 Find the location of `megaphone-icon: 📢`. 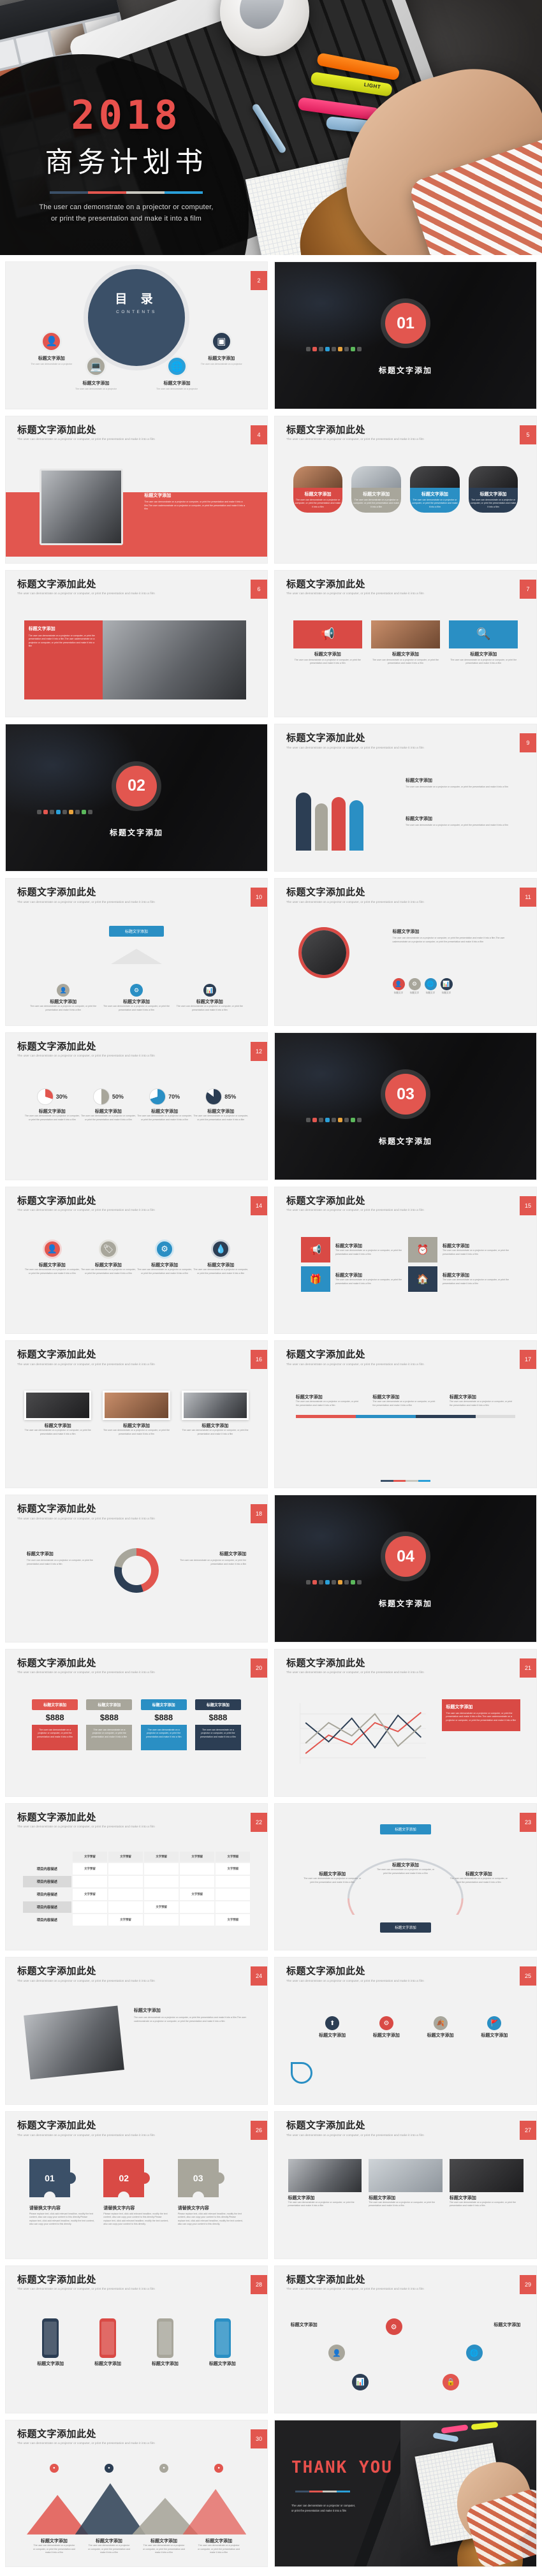

megaphone-icon: 📢 is located at coordinates (315, 1249).